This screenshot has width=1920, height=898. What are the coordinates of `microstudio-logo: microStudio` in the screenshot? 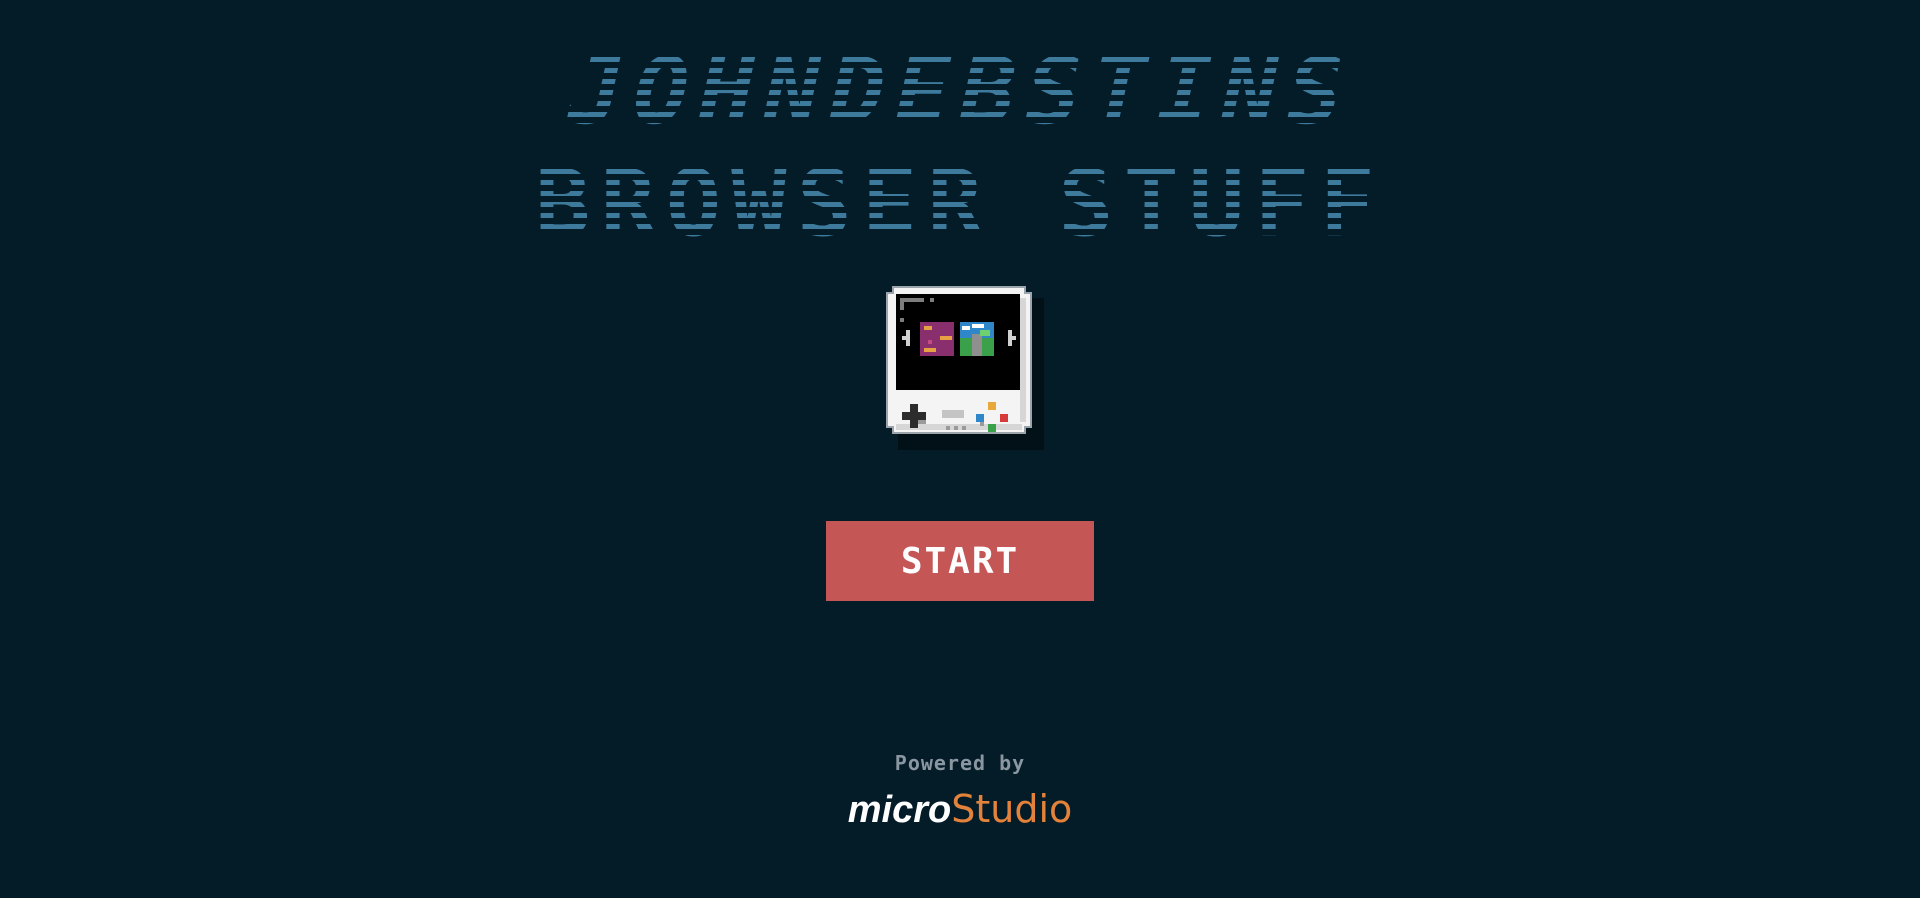 It's located at (960, 809).